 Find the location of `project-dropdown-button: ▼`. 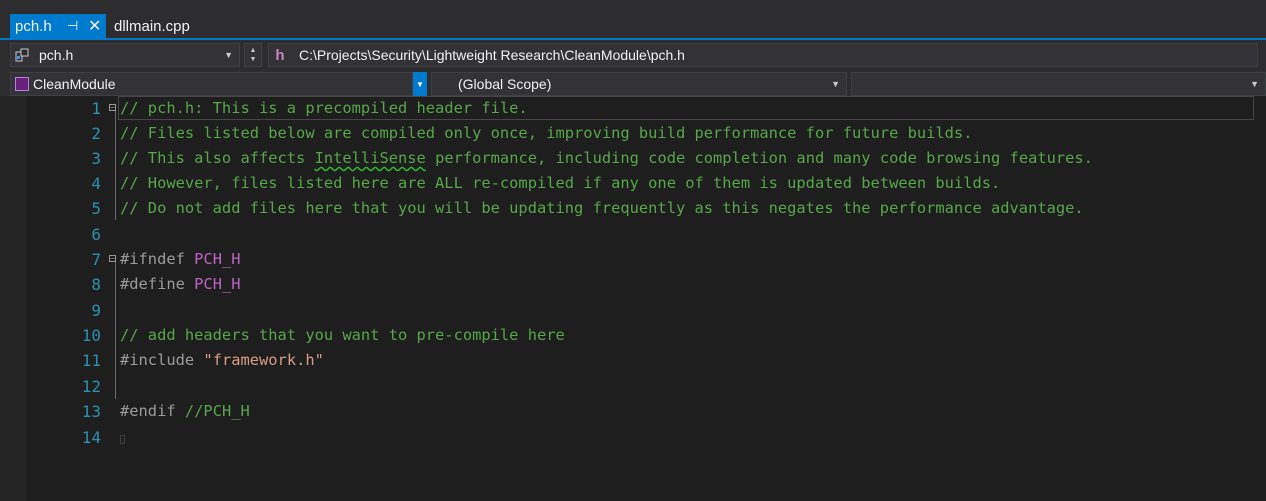

project-dropdown-button: ▼ is located at coordinates (420, 84).